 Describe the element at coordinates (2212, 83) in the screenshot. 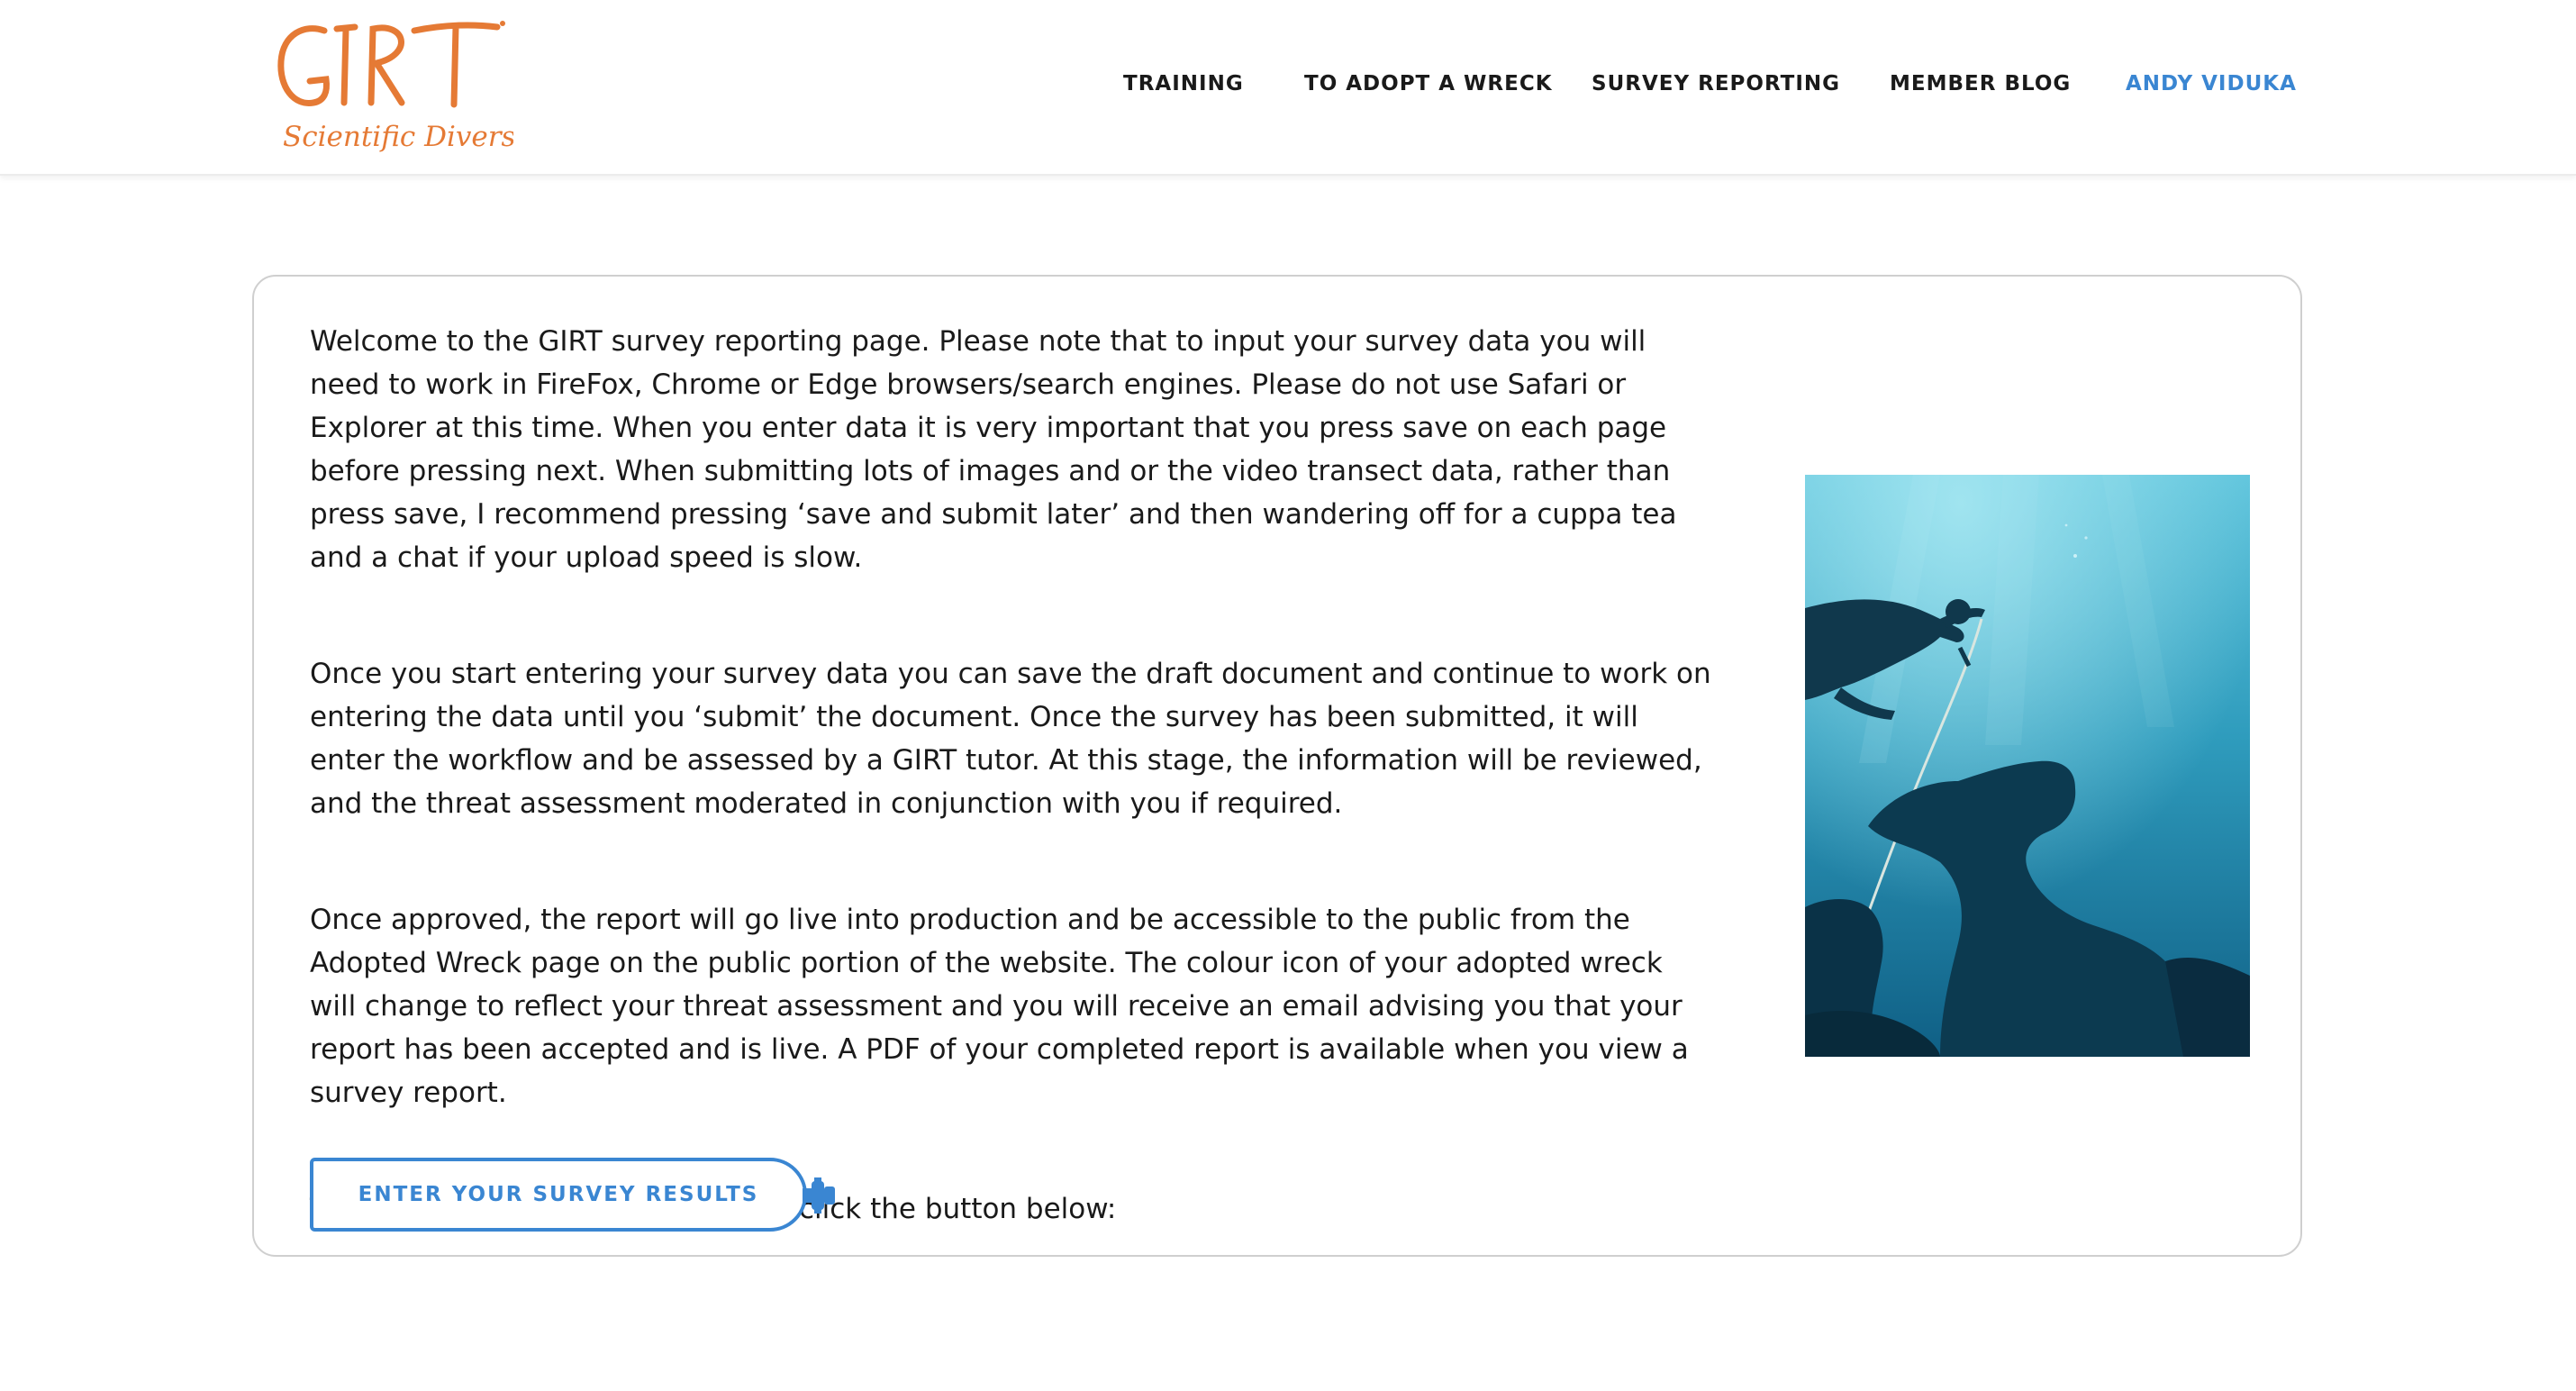

I see `nav-item-user-account: ANDY VIDUKA` at that location.